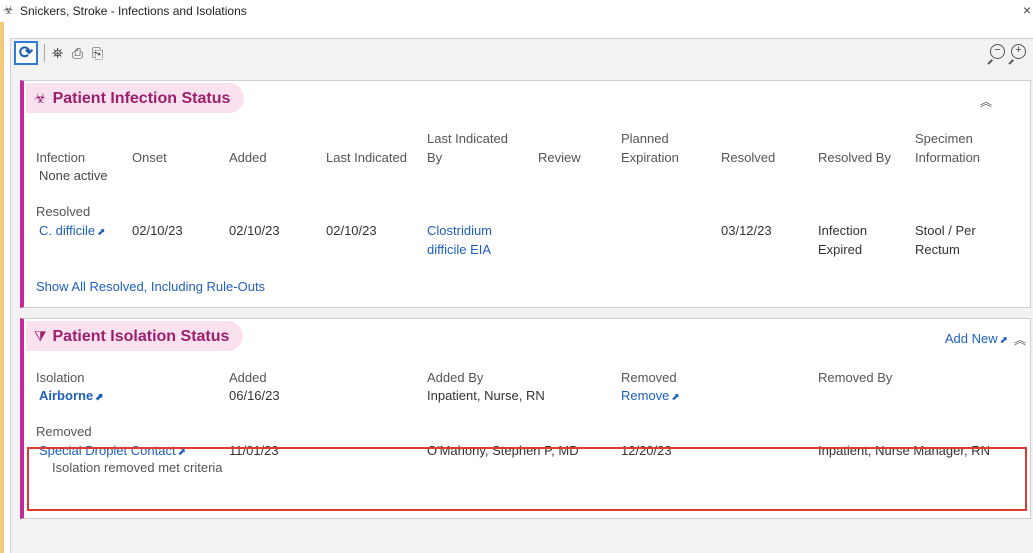  What do you see at coordinates (150, 286) in the screenshot?
I see `show-all-resolved-link: Show All Resolved, Including Rule-Outs` at bounding box center [150, 286].